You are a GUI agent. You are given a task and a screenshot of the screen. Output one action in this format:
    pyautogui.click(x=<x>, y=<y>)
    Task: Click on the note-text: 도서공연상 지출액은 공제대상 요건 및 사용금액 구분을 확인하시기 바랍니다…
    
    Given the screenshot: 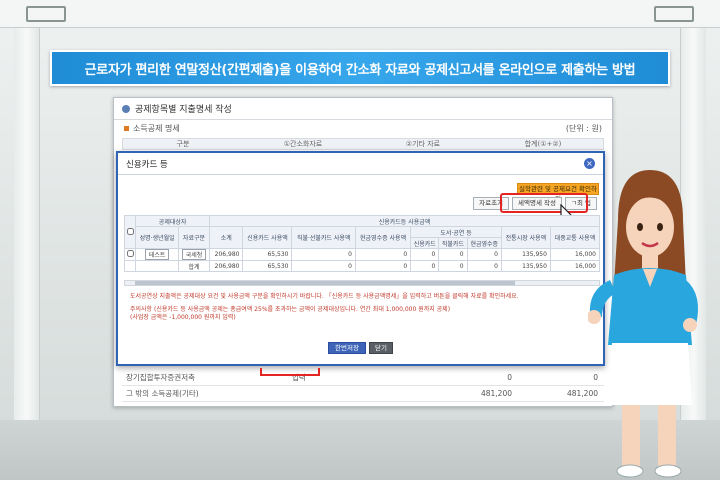 What is the action you would take?
    pyautogui.click(x=324, y=296)
    